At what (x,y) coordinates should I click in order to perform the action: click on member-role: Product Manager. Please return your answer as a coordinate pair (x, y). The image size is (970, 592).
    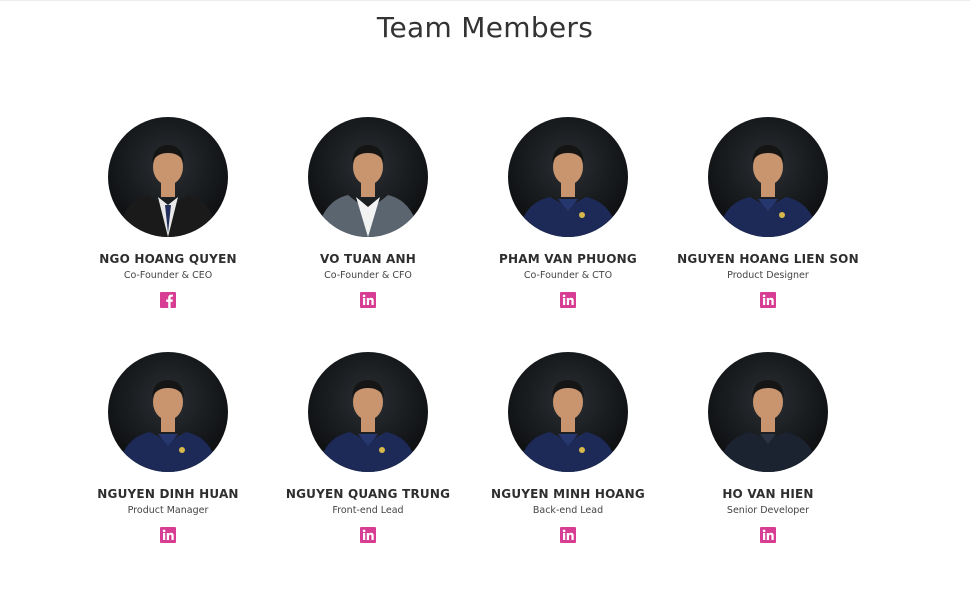
    Looking at the image, I should click on (168, 510).